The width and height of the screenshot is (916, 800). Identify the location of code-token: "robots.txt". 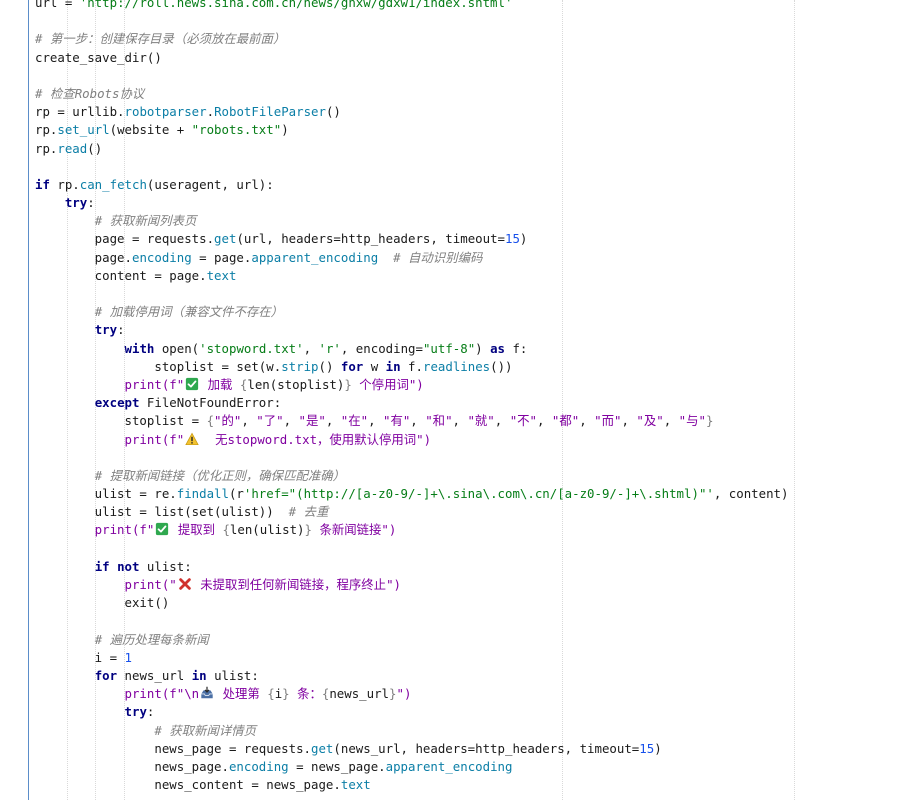
(236, 130).